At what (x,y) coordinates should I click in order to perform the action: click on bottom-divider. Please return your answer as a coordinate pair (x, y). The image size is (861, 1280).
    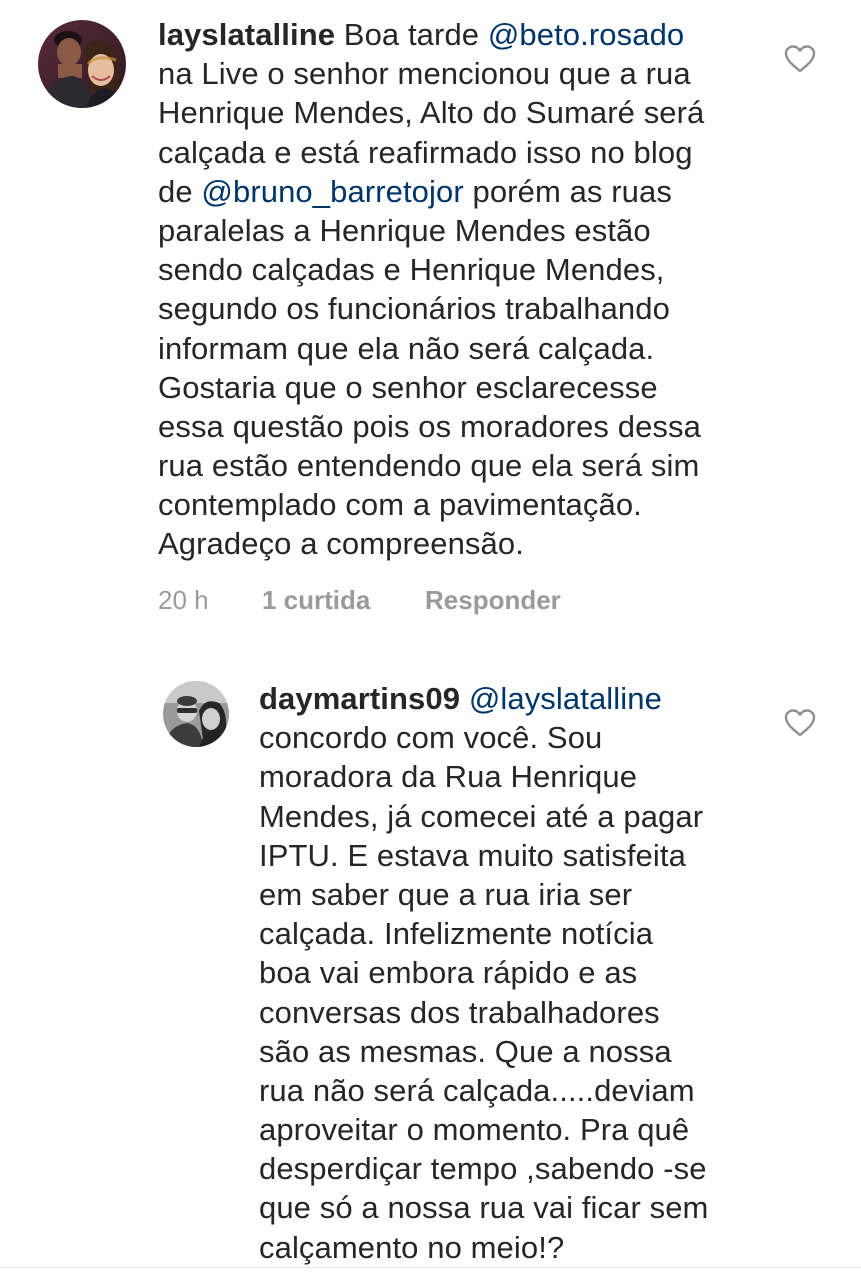
    Looking at the image, I should click on (430, 1273).